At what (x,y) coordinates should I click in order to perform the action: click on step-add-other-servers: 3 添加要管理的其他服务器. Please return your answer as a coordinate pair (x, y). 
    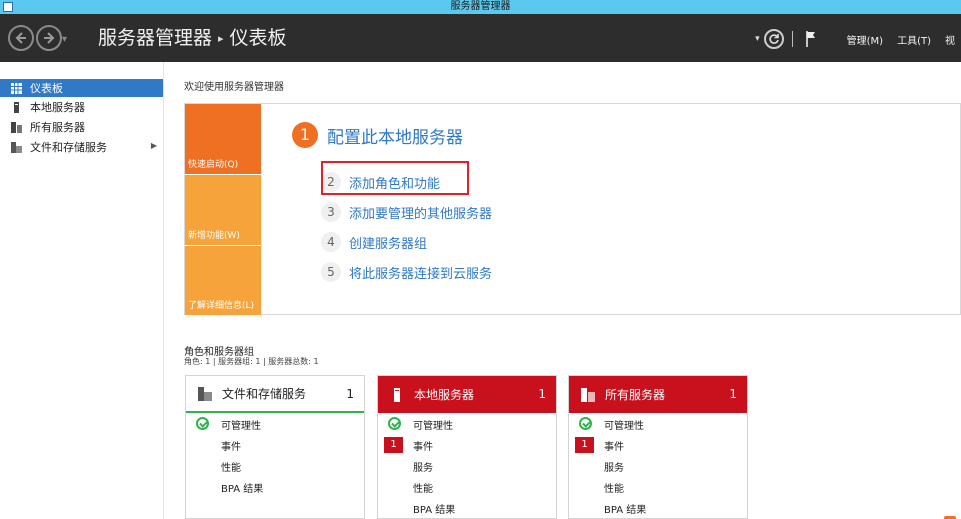
    Looking at the image, I should click on (406, 212).